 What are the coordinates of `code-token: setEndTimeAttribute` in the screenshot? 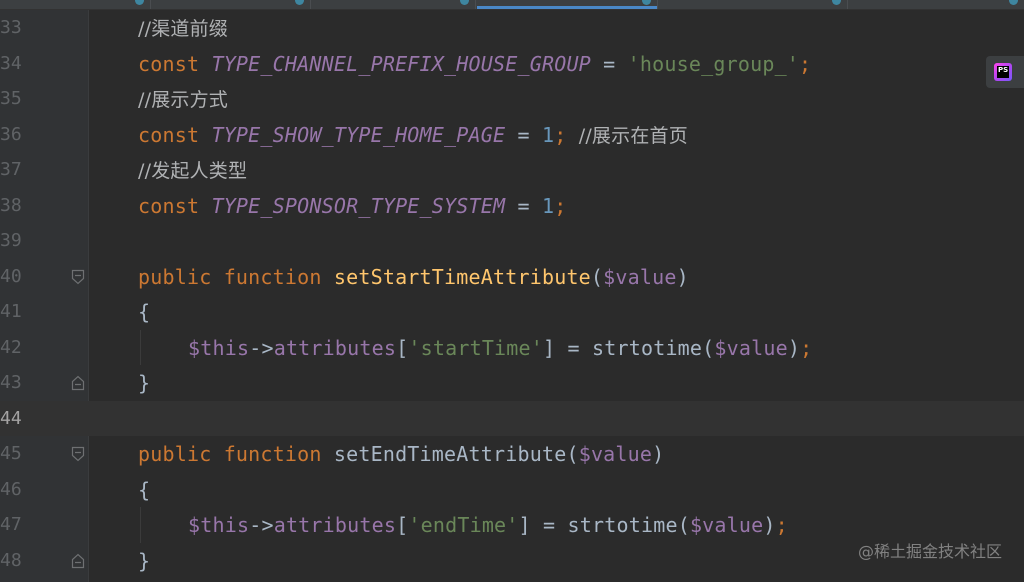 It's located at (450, 454).